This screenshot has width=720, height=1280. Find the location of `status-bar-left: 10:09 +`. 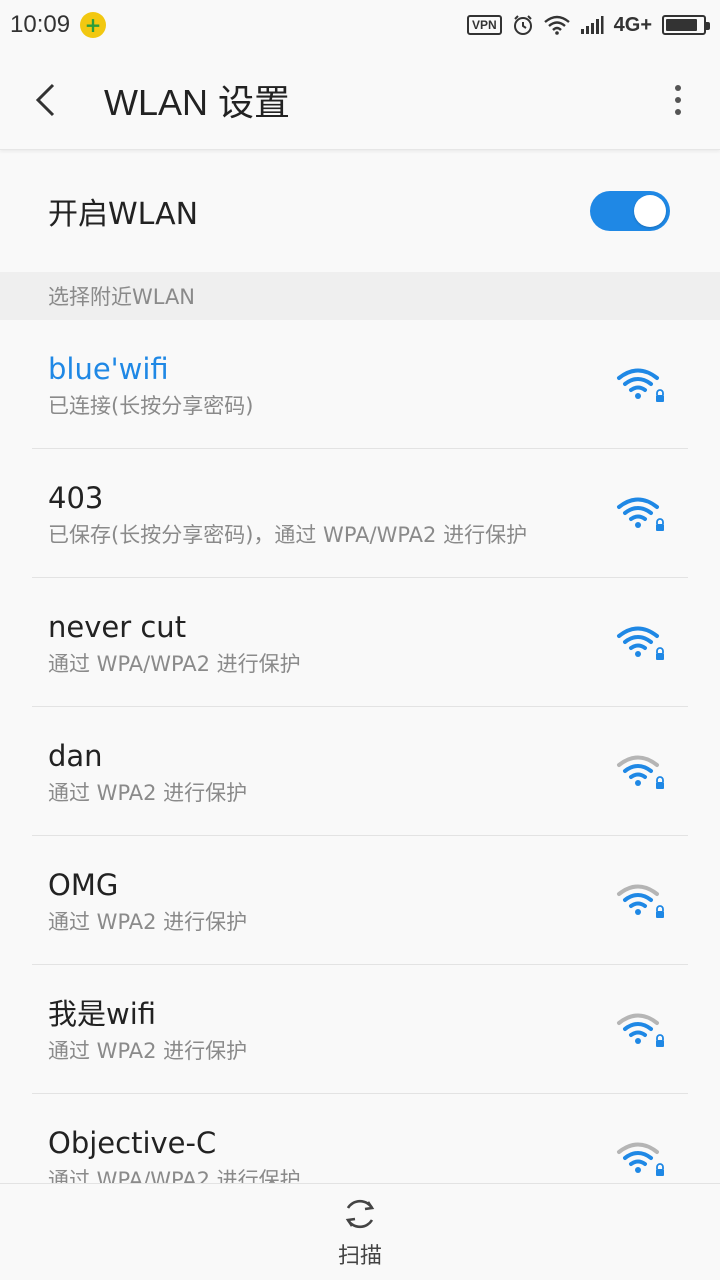

status-bar-left: 10:09 + is located at coordinates (58, 25).